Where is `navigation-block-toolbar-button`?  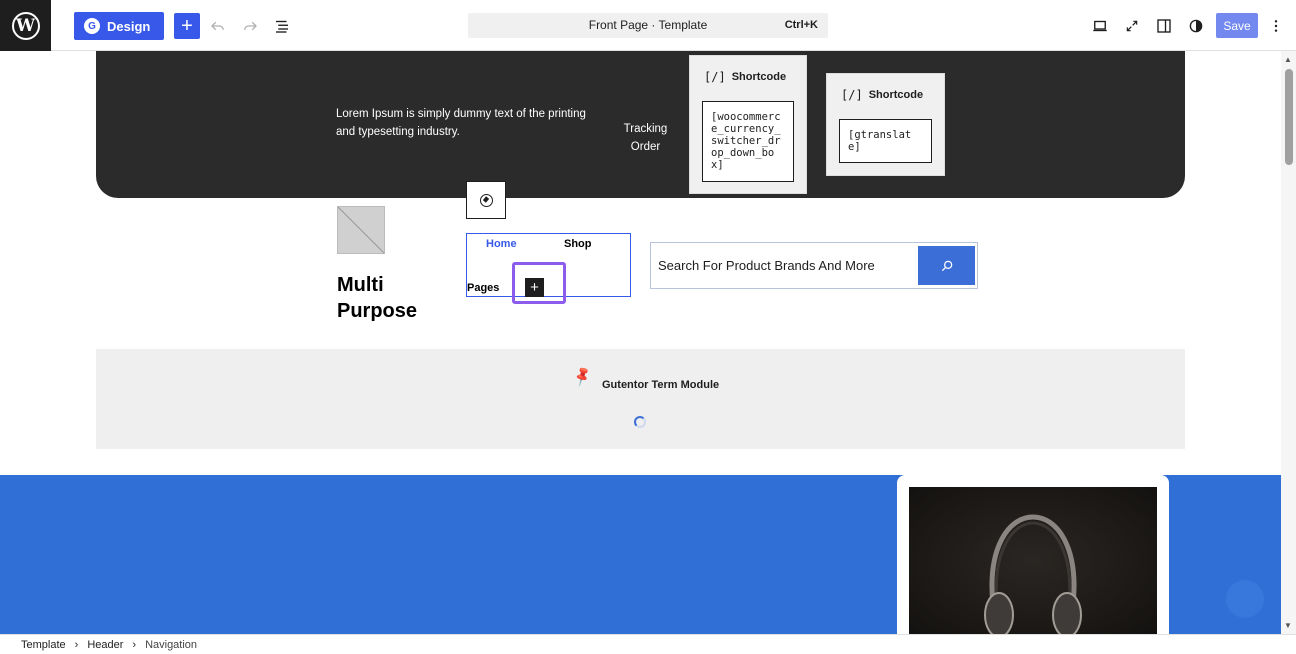
navigation-block-toolbar-button is located at coordinates (486, 200).